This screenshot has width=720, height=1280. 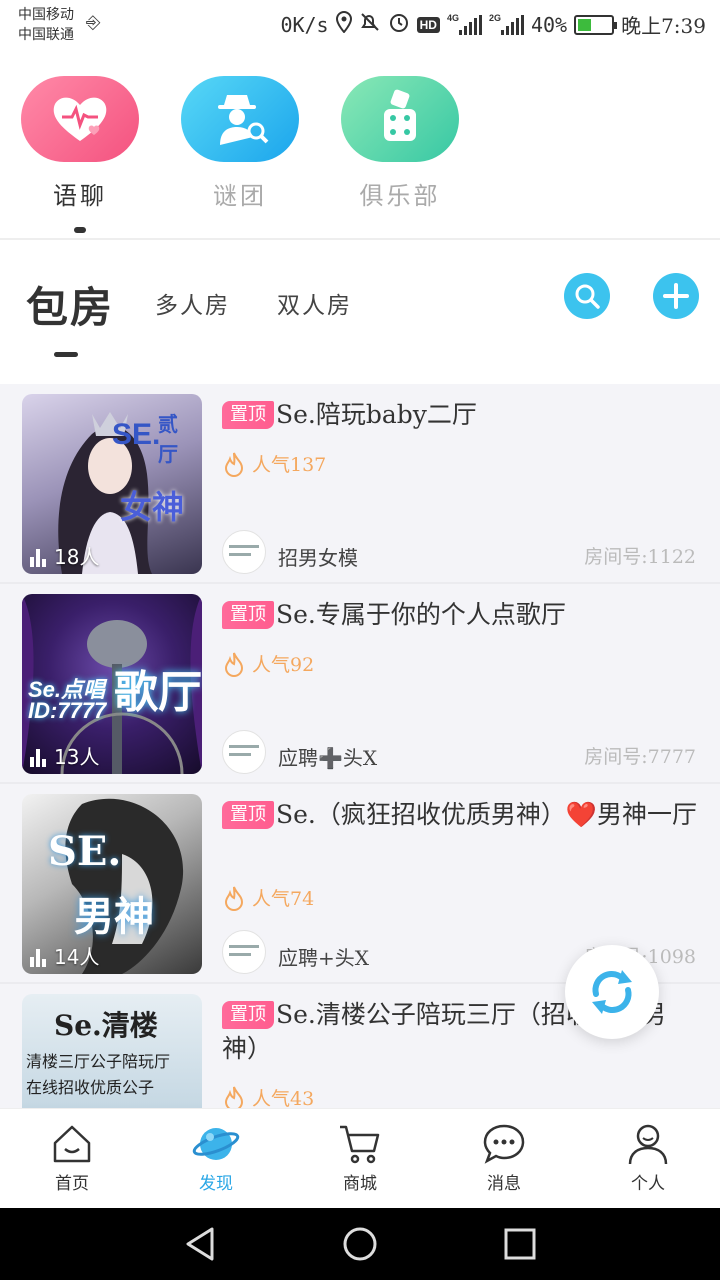 I want to click on network-speed: 0K/s, so click(x=304, y=24).